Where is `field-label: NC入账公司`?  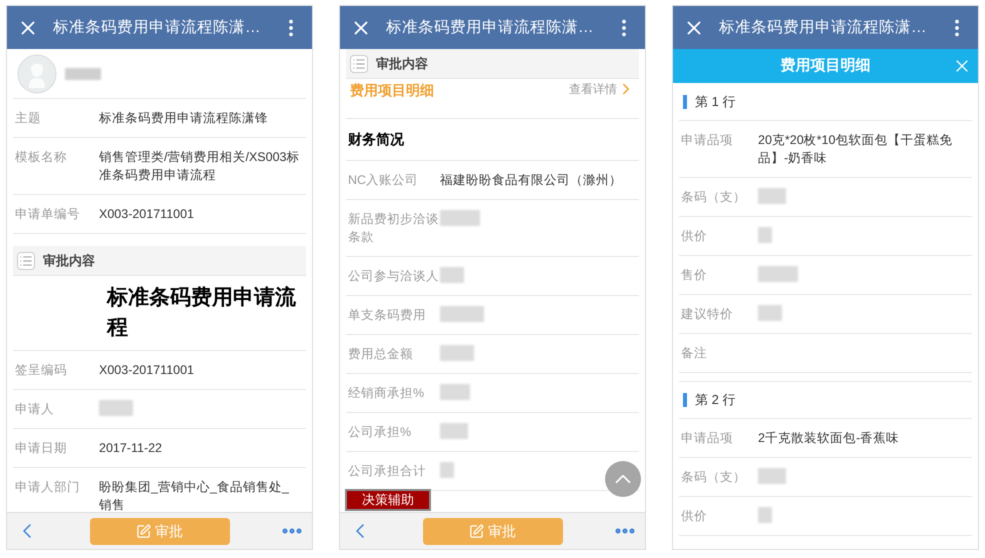 field-label: NC入账公司 is located at coordinates (384, 180).